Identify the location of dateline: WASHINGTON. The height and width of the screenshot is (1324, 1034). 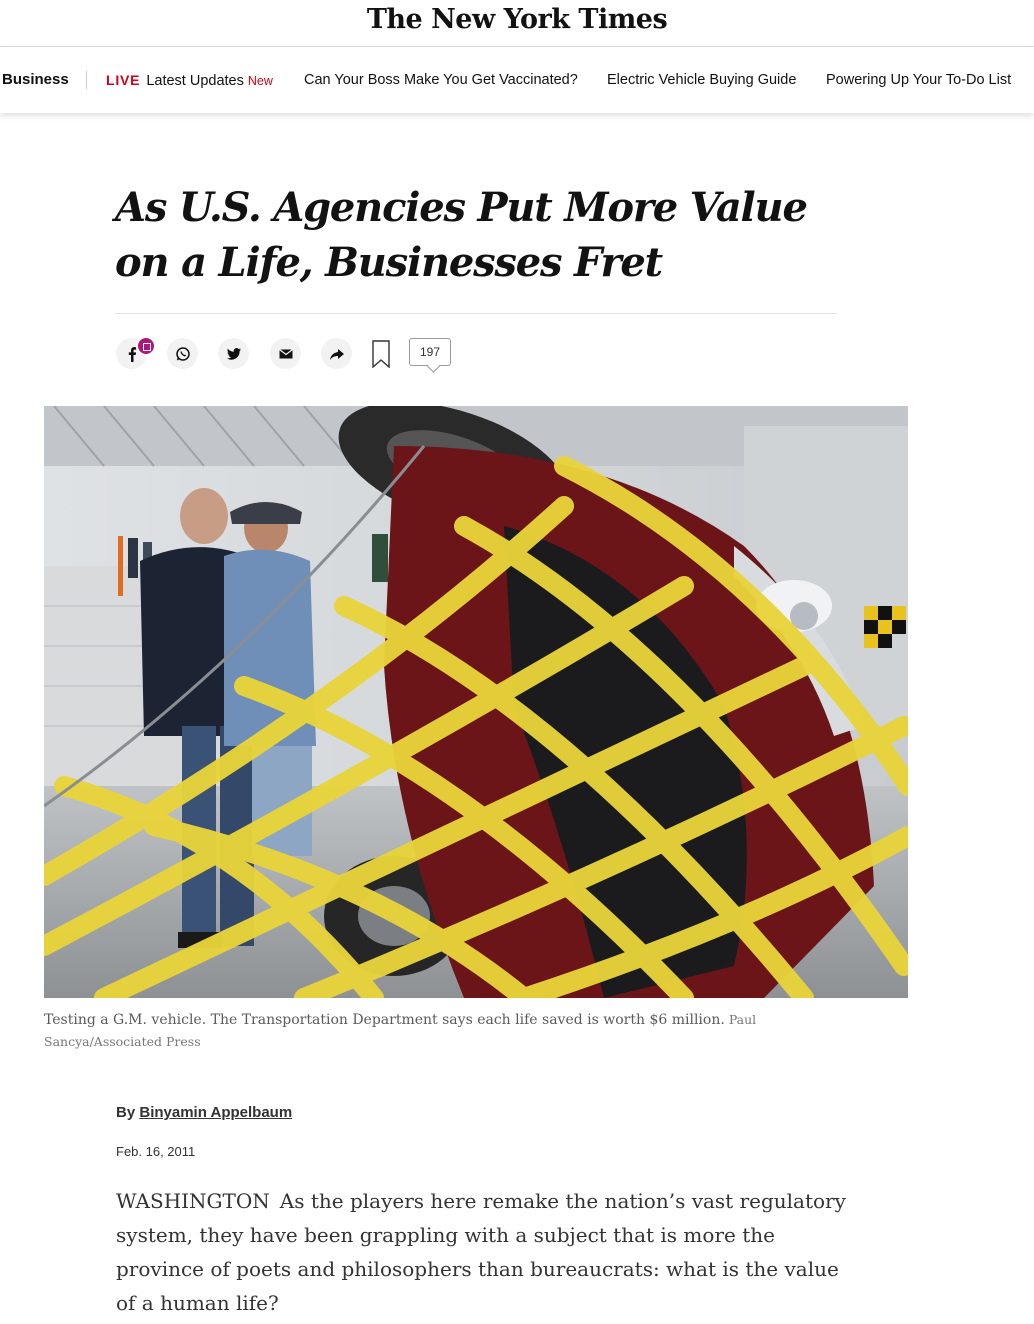
(193, 1201).